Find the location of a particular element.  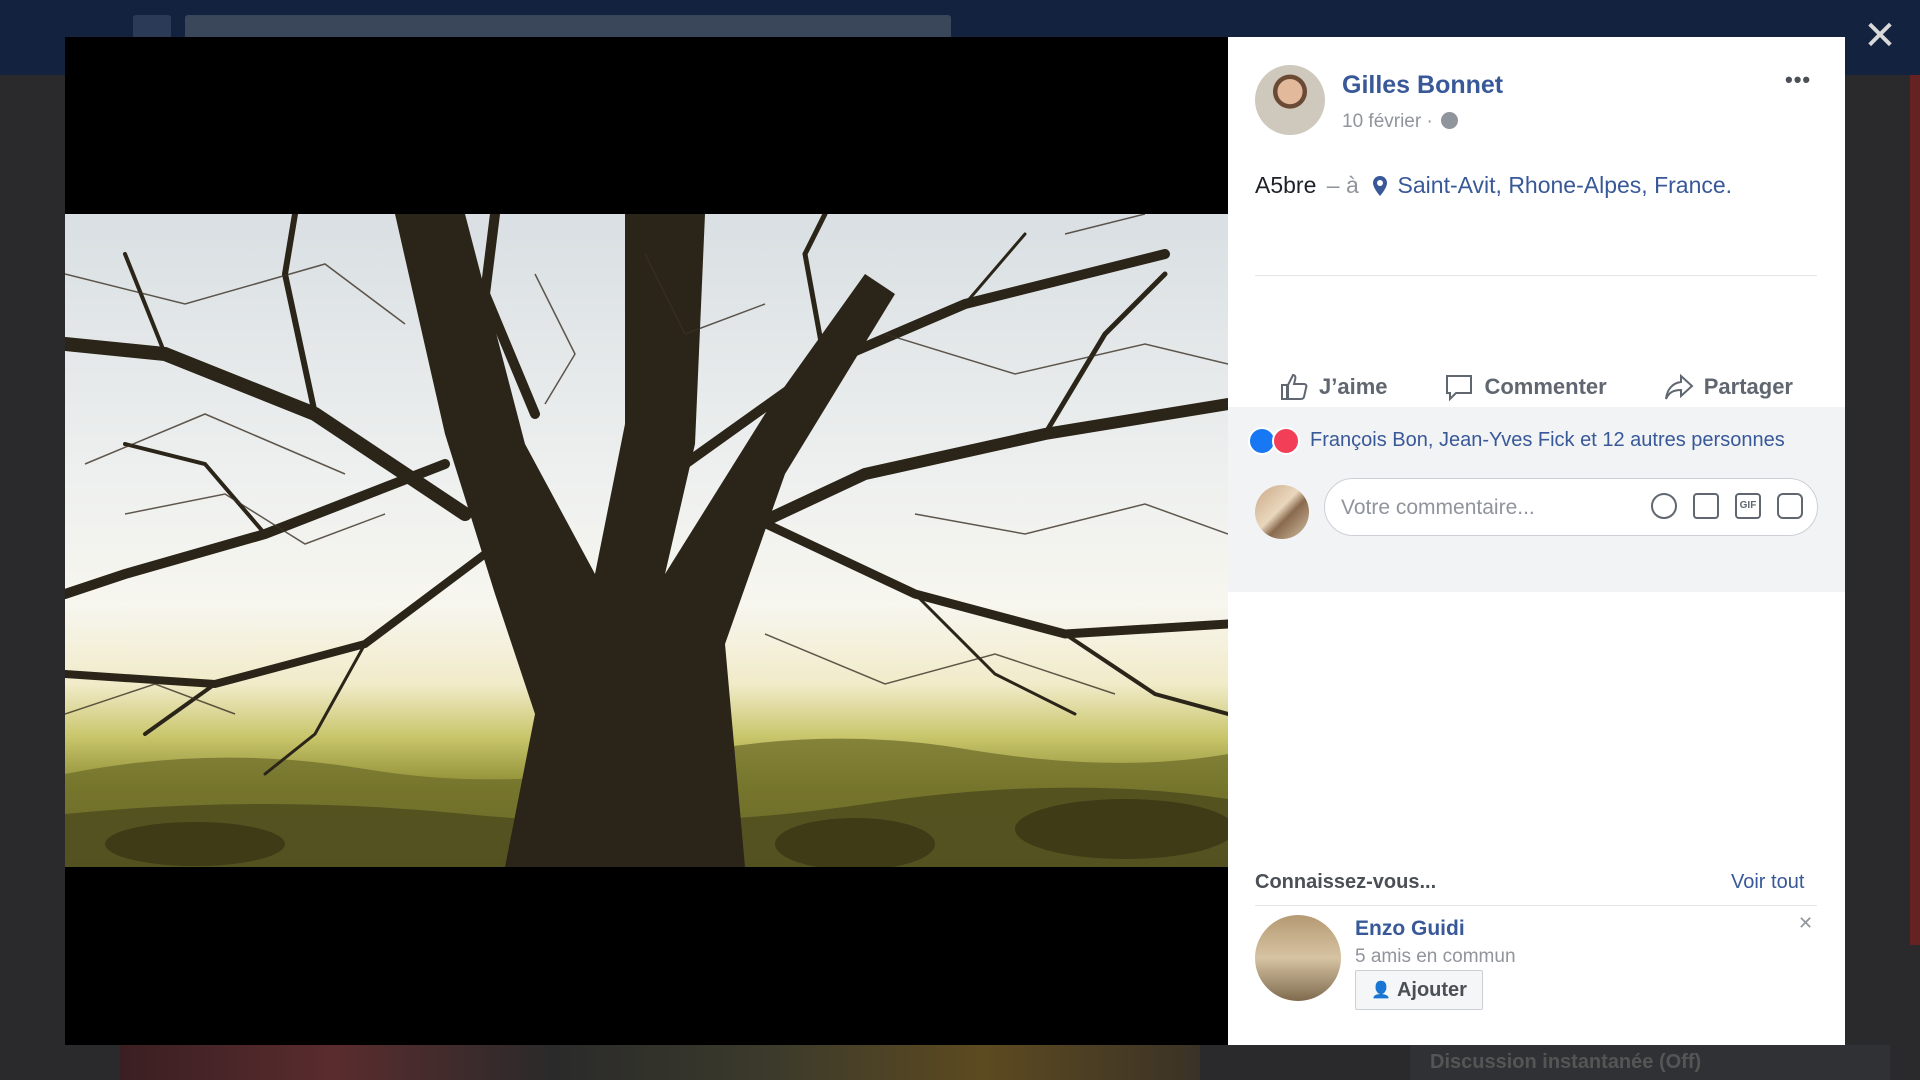

location-link: Saint-Avit, Rhone-Alpes, France. is located at coordinates (1565, 185).